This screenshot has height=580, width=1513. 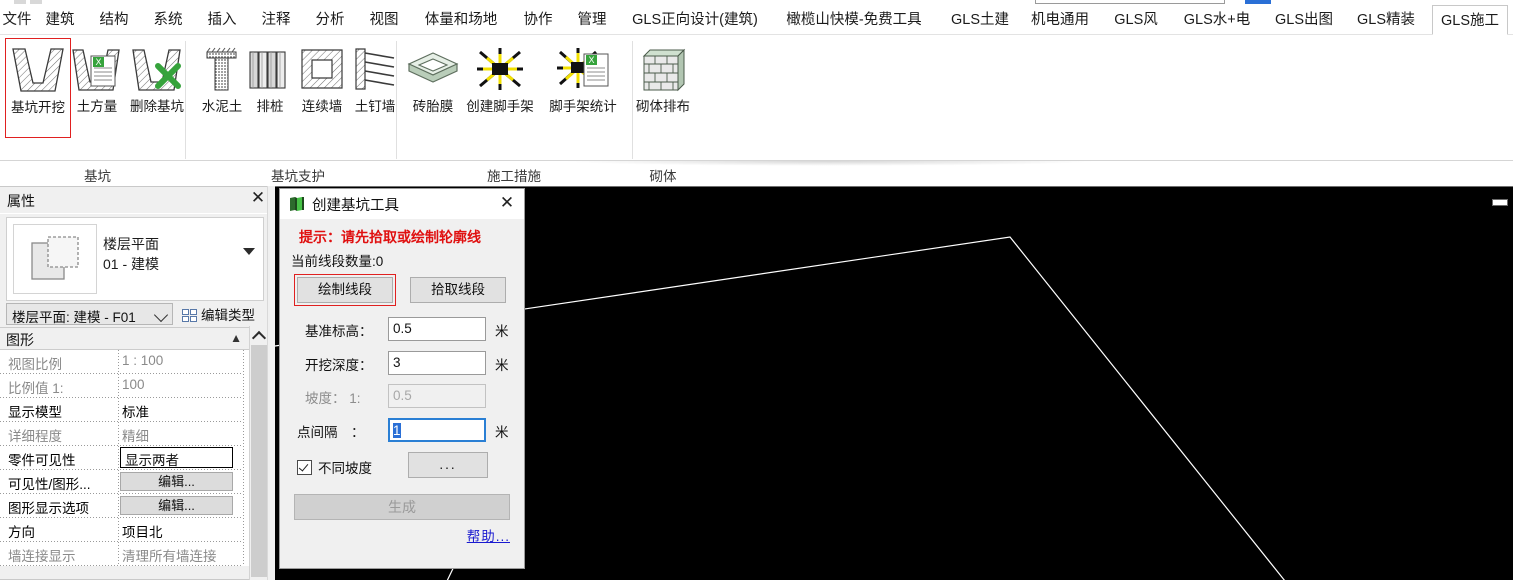 What do you see at coordinates (1304, 20) in the screenshot?
I see `tab-gls-drawing: GLS出图` at bounding box center [1304, 20].